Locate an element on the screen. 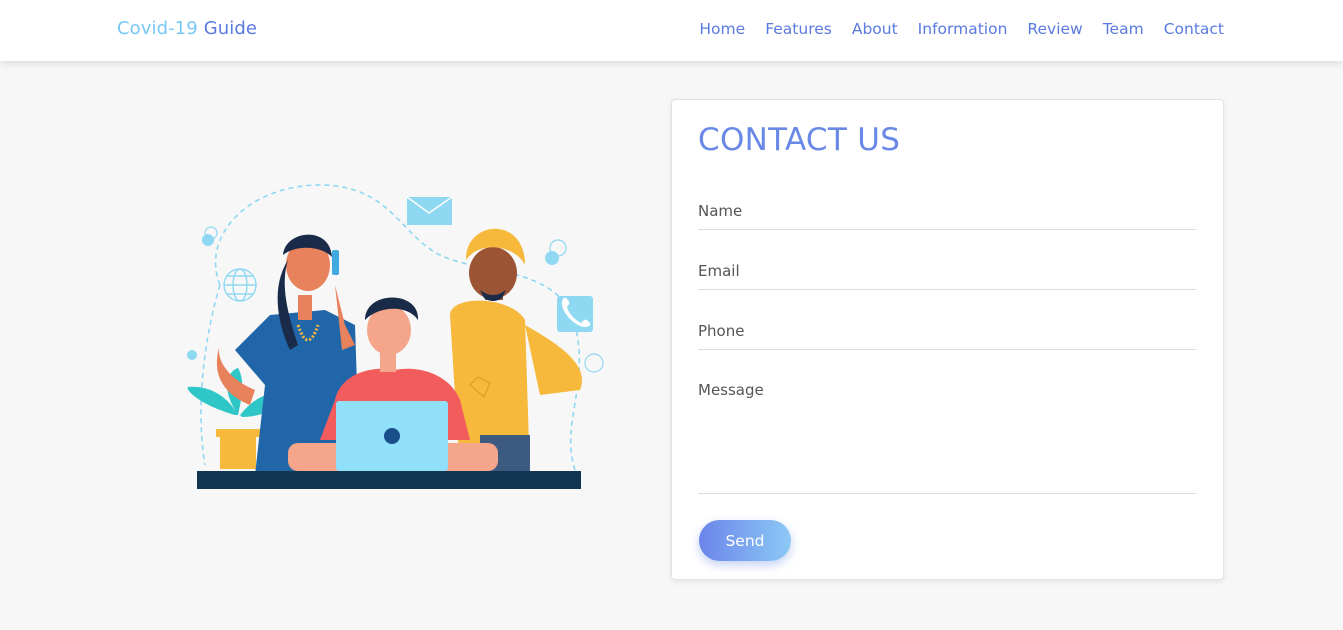 The width and height of the screenshot is (1343, 630). nav-about: About is located at coordinates (875, 29).